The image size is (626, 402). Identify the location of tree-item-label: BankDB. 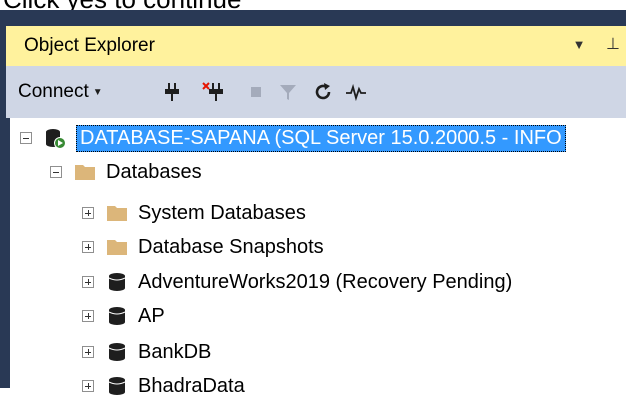
(175, 351).